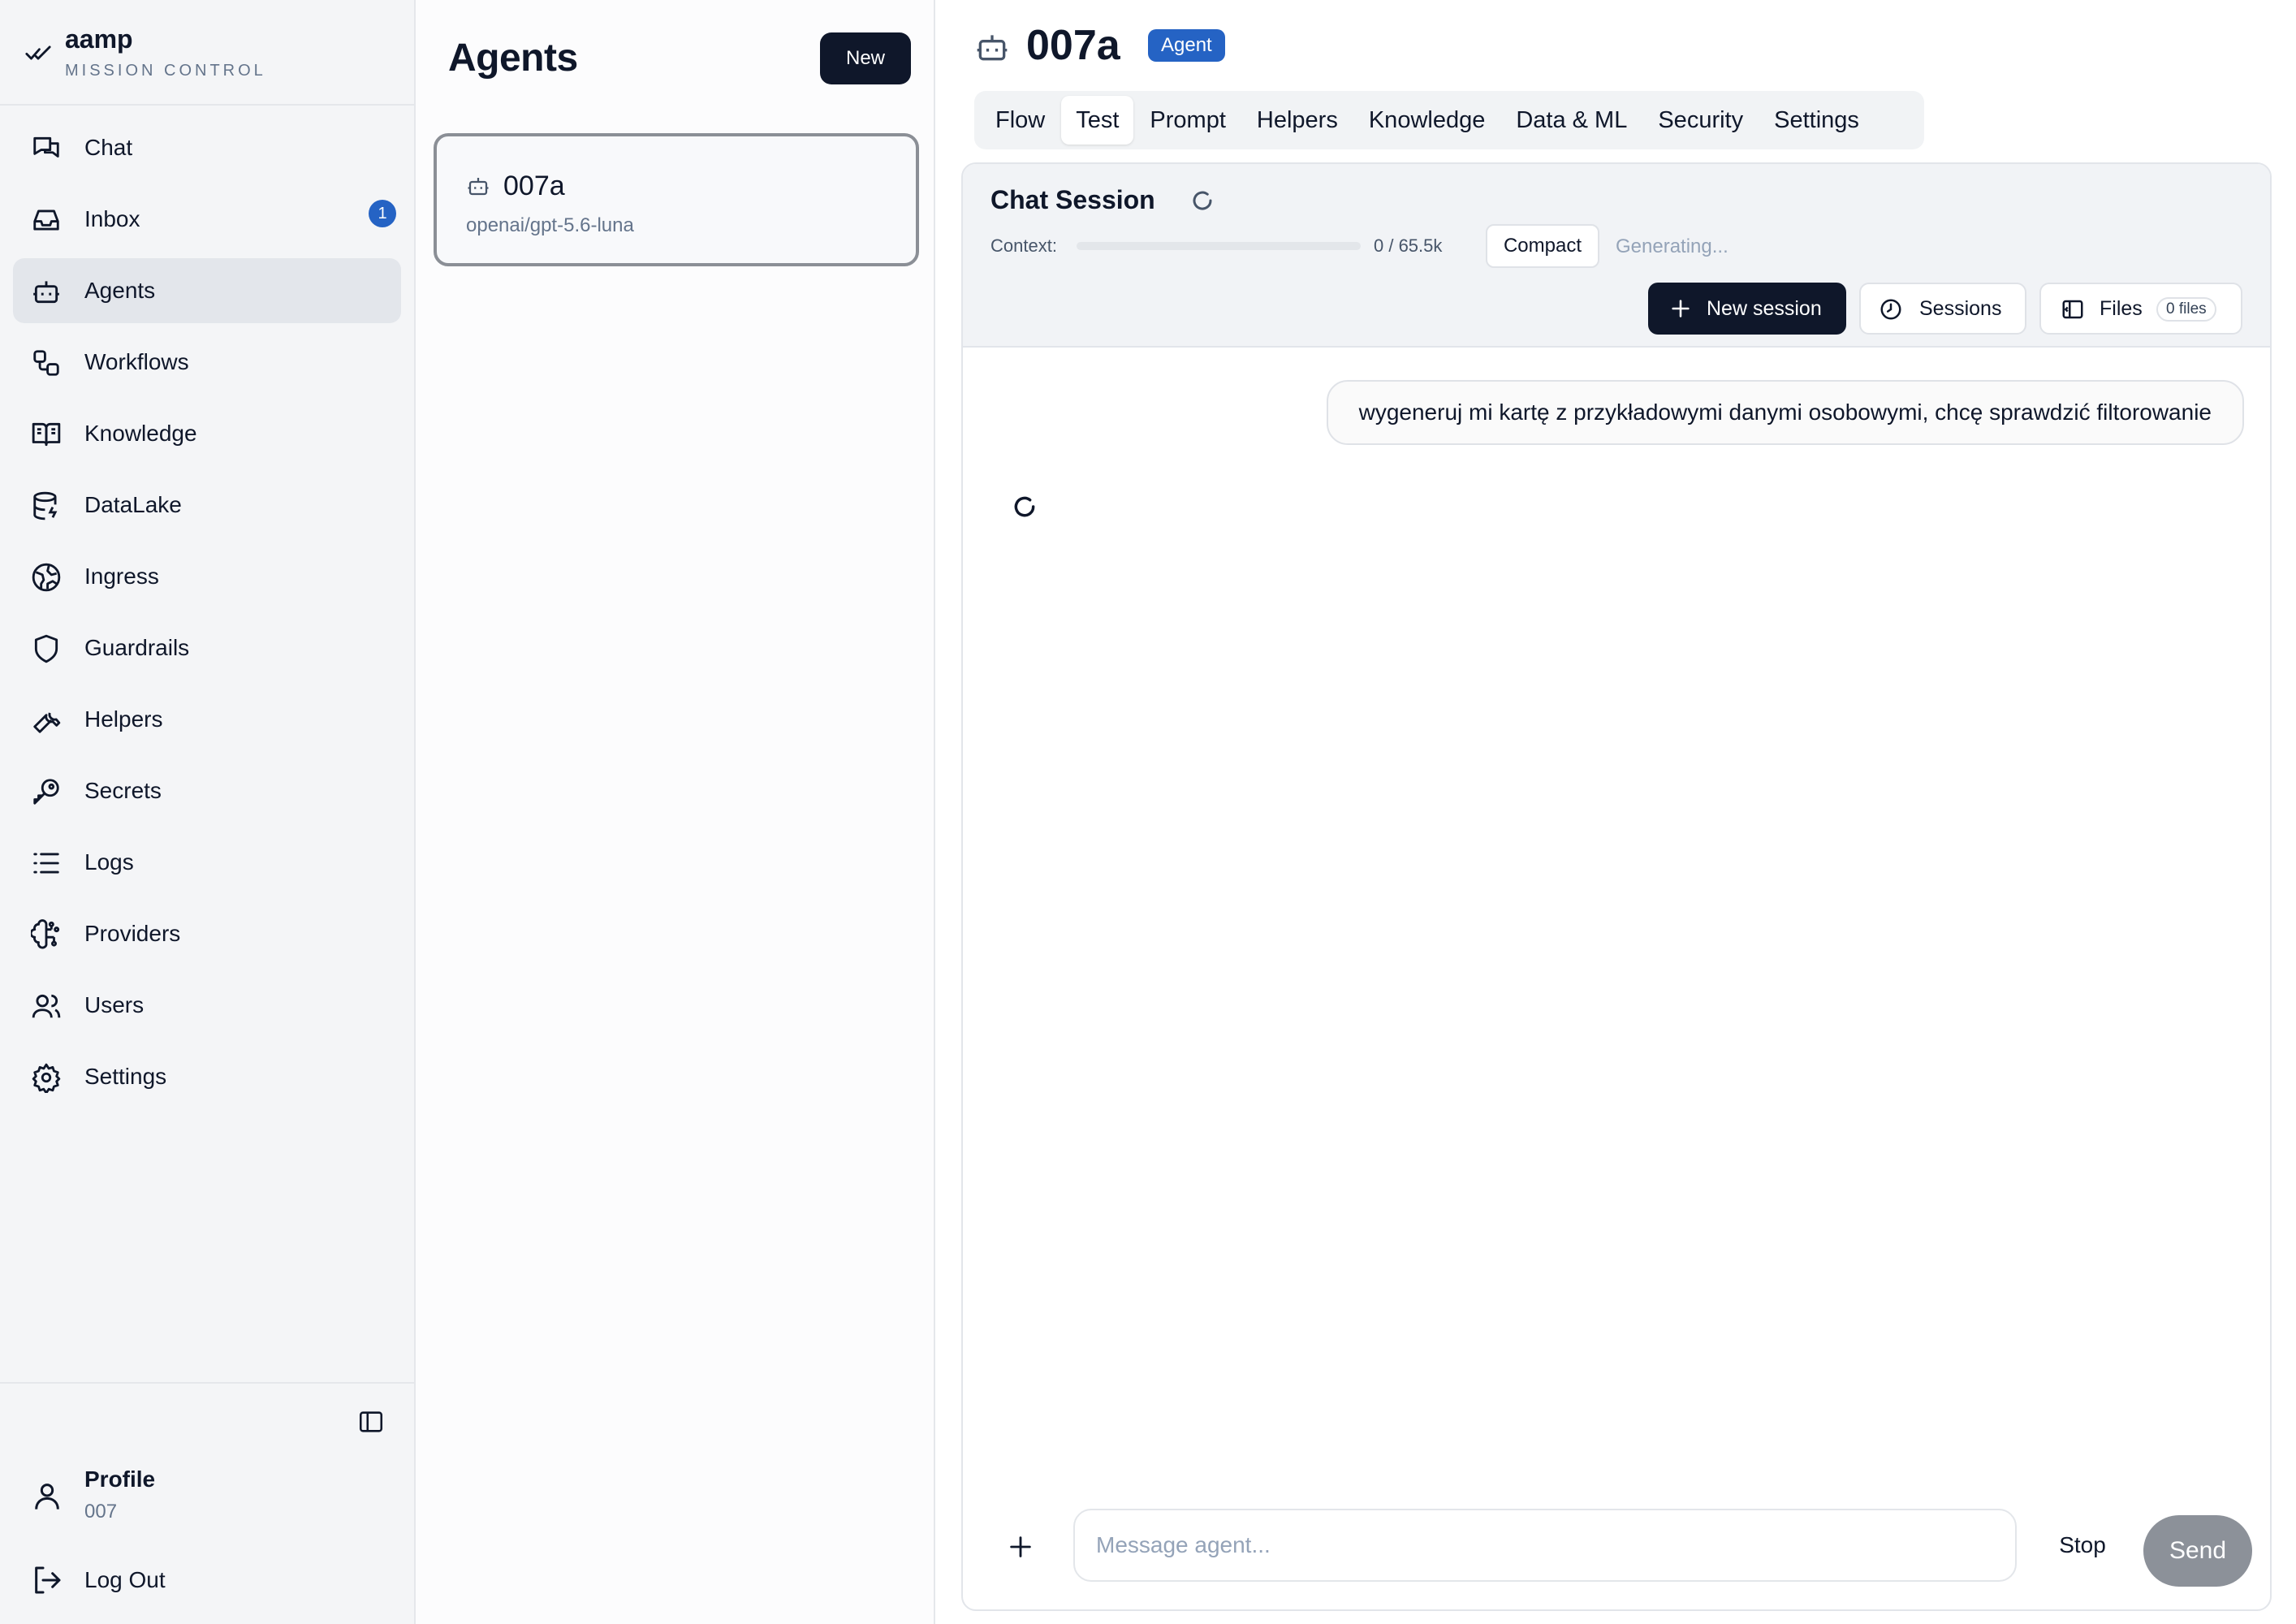 This screenshot has height=1624, width=2296. What do you see at coordinates (207, 720) in the screenshot?
I see `sidebar-item-helpers: Helpers` at bounding box center [207, 720].